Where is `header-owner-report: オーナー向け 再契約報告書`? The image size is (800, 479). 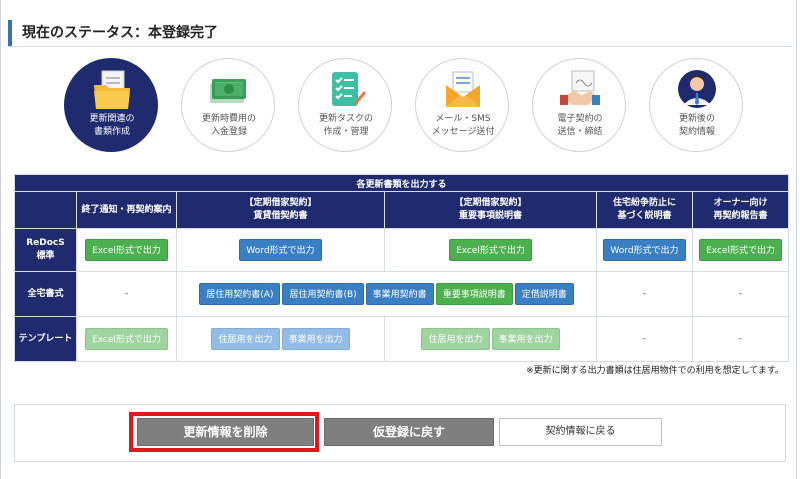
header-owner-report: オーナー向け 再契約報告書 is located at coordinates (740, 210).